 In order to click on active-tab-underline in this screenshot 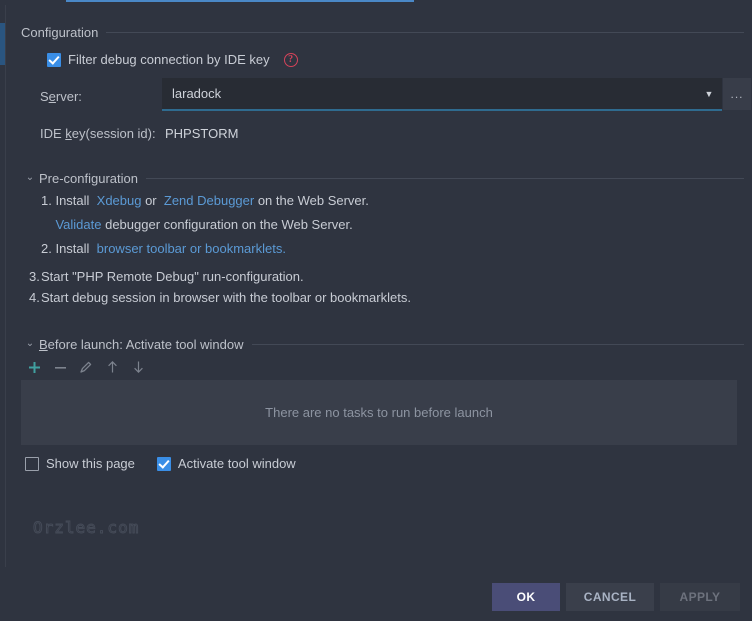, I will do `click(240, 1)`.